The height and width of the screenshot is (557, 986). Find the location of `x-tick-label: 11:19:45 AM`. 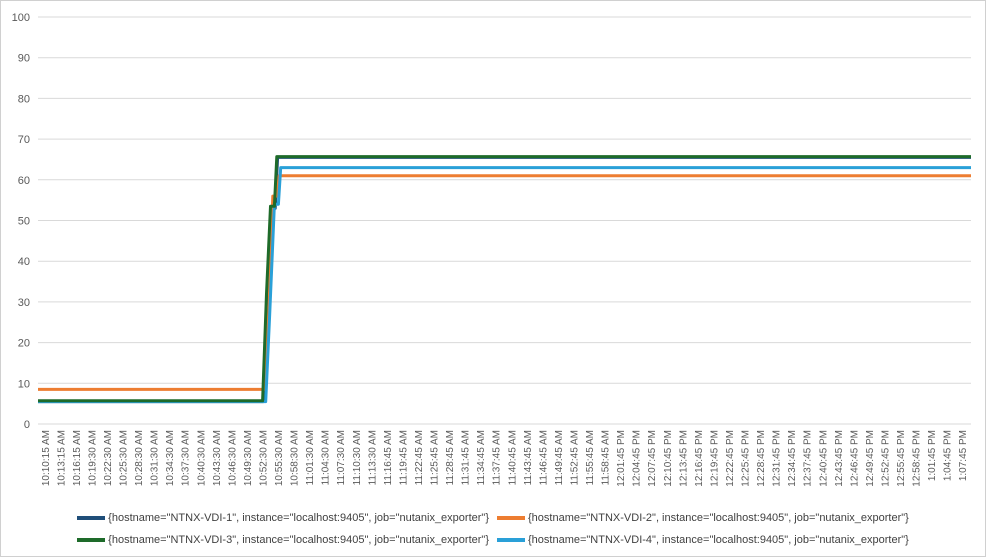

x-tick-label: 11:19:45 AM is located at coordinates (403, 457).